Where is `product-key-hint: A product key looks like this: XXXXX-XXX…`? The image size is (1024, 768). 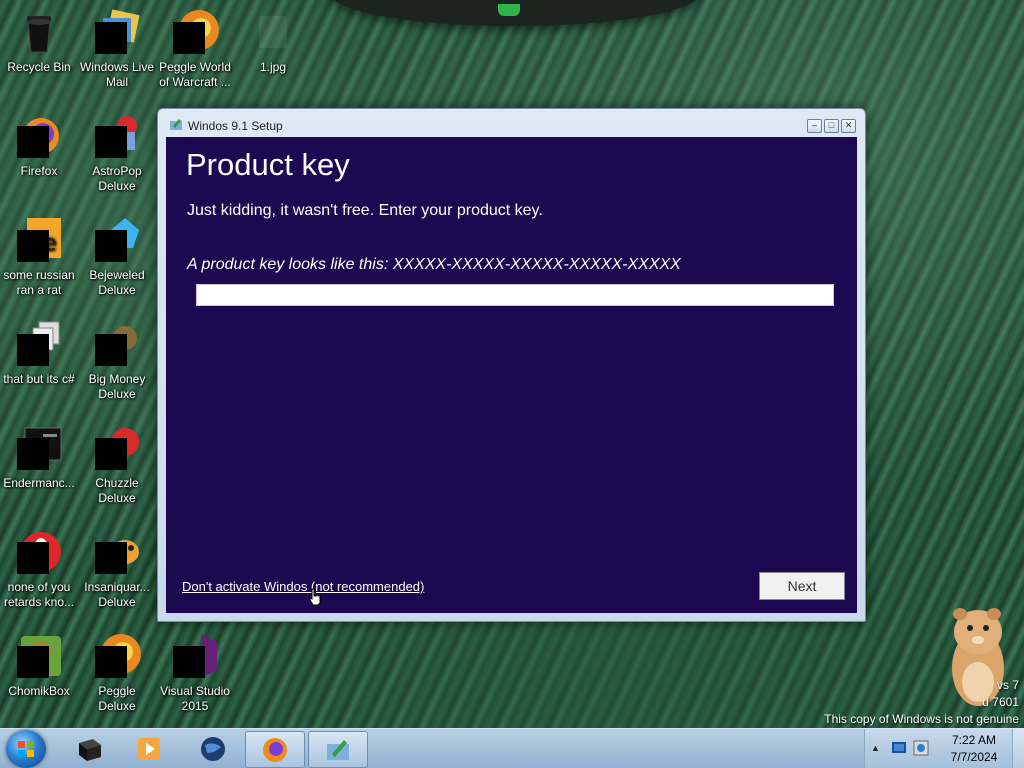
product-key-hint: A product key looks like this: XXXXX-XXX… is located at coordinates (434, 264).